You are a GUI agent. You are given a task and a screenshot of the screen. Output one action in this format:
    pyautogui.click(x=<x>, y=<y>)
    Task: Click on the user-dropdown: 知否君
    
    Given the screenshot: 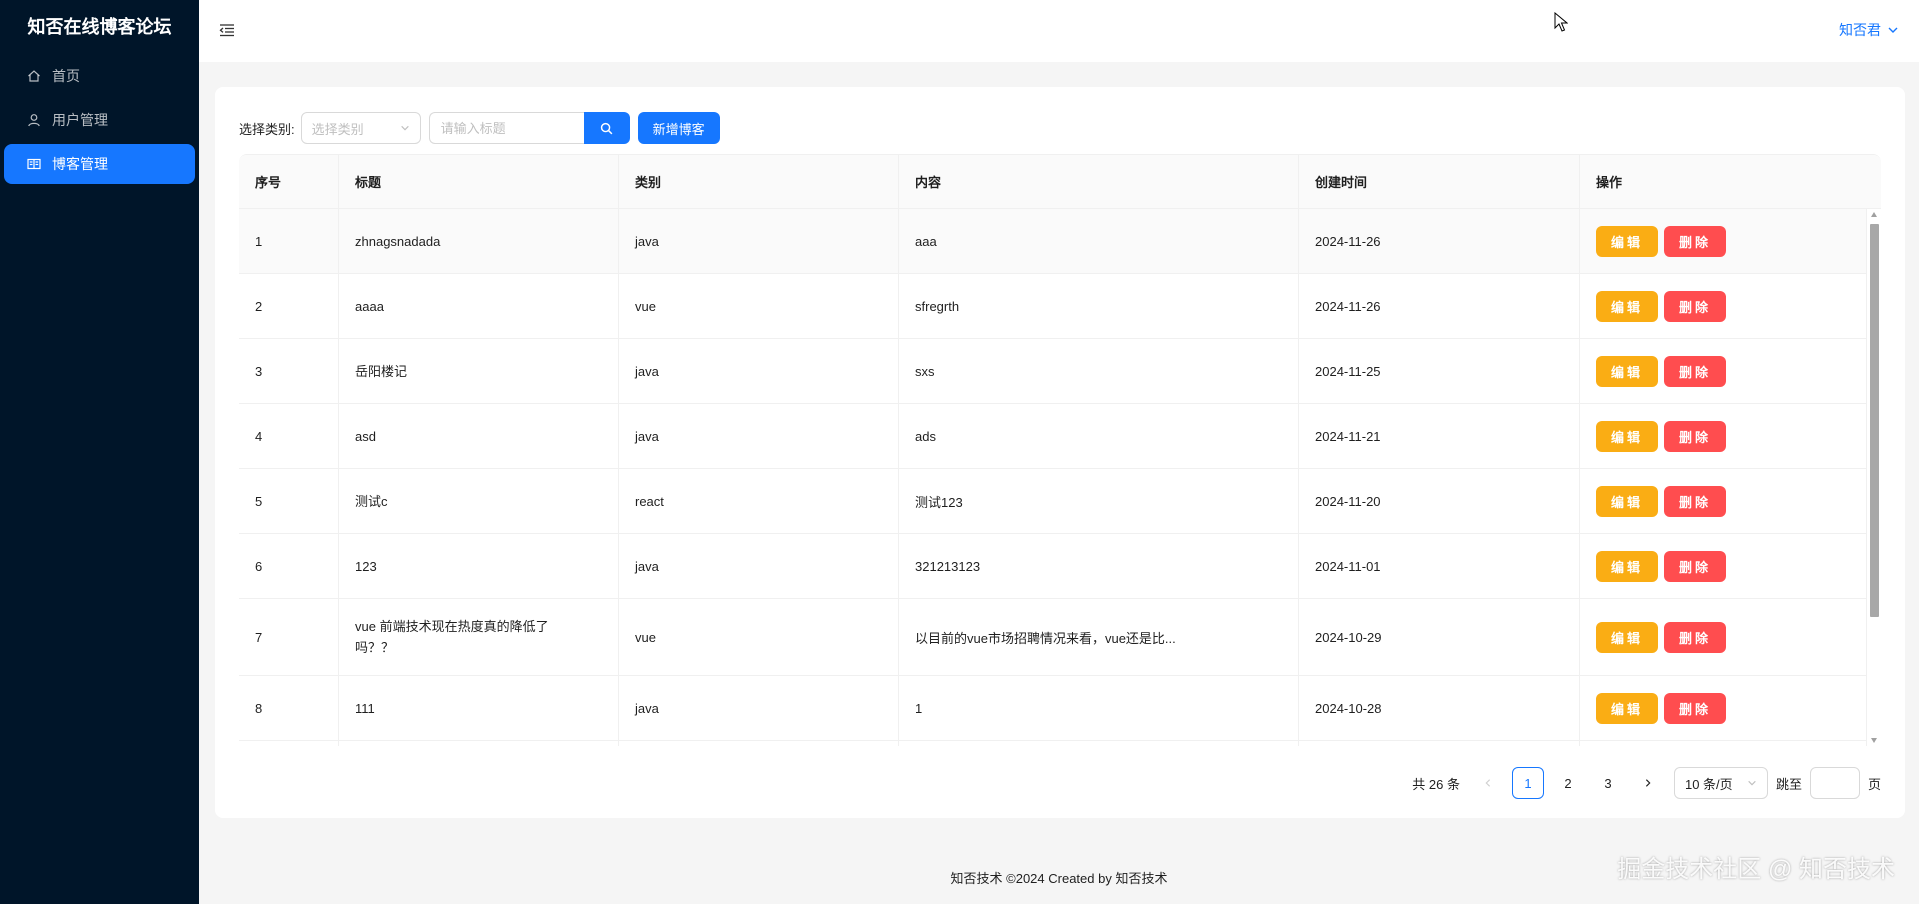 What is the action you would take?
    pyautogui.click(x=1869, y=30)
    